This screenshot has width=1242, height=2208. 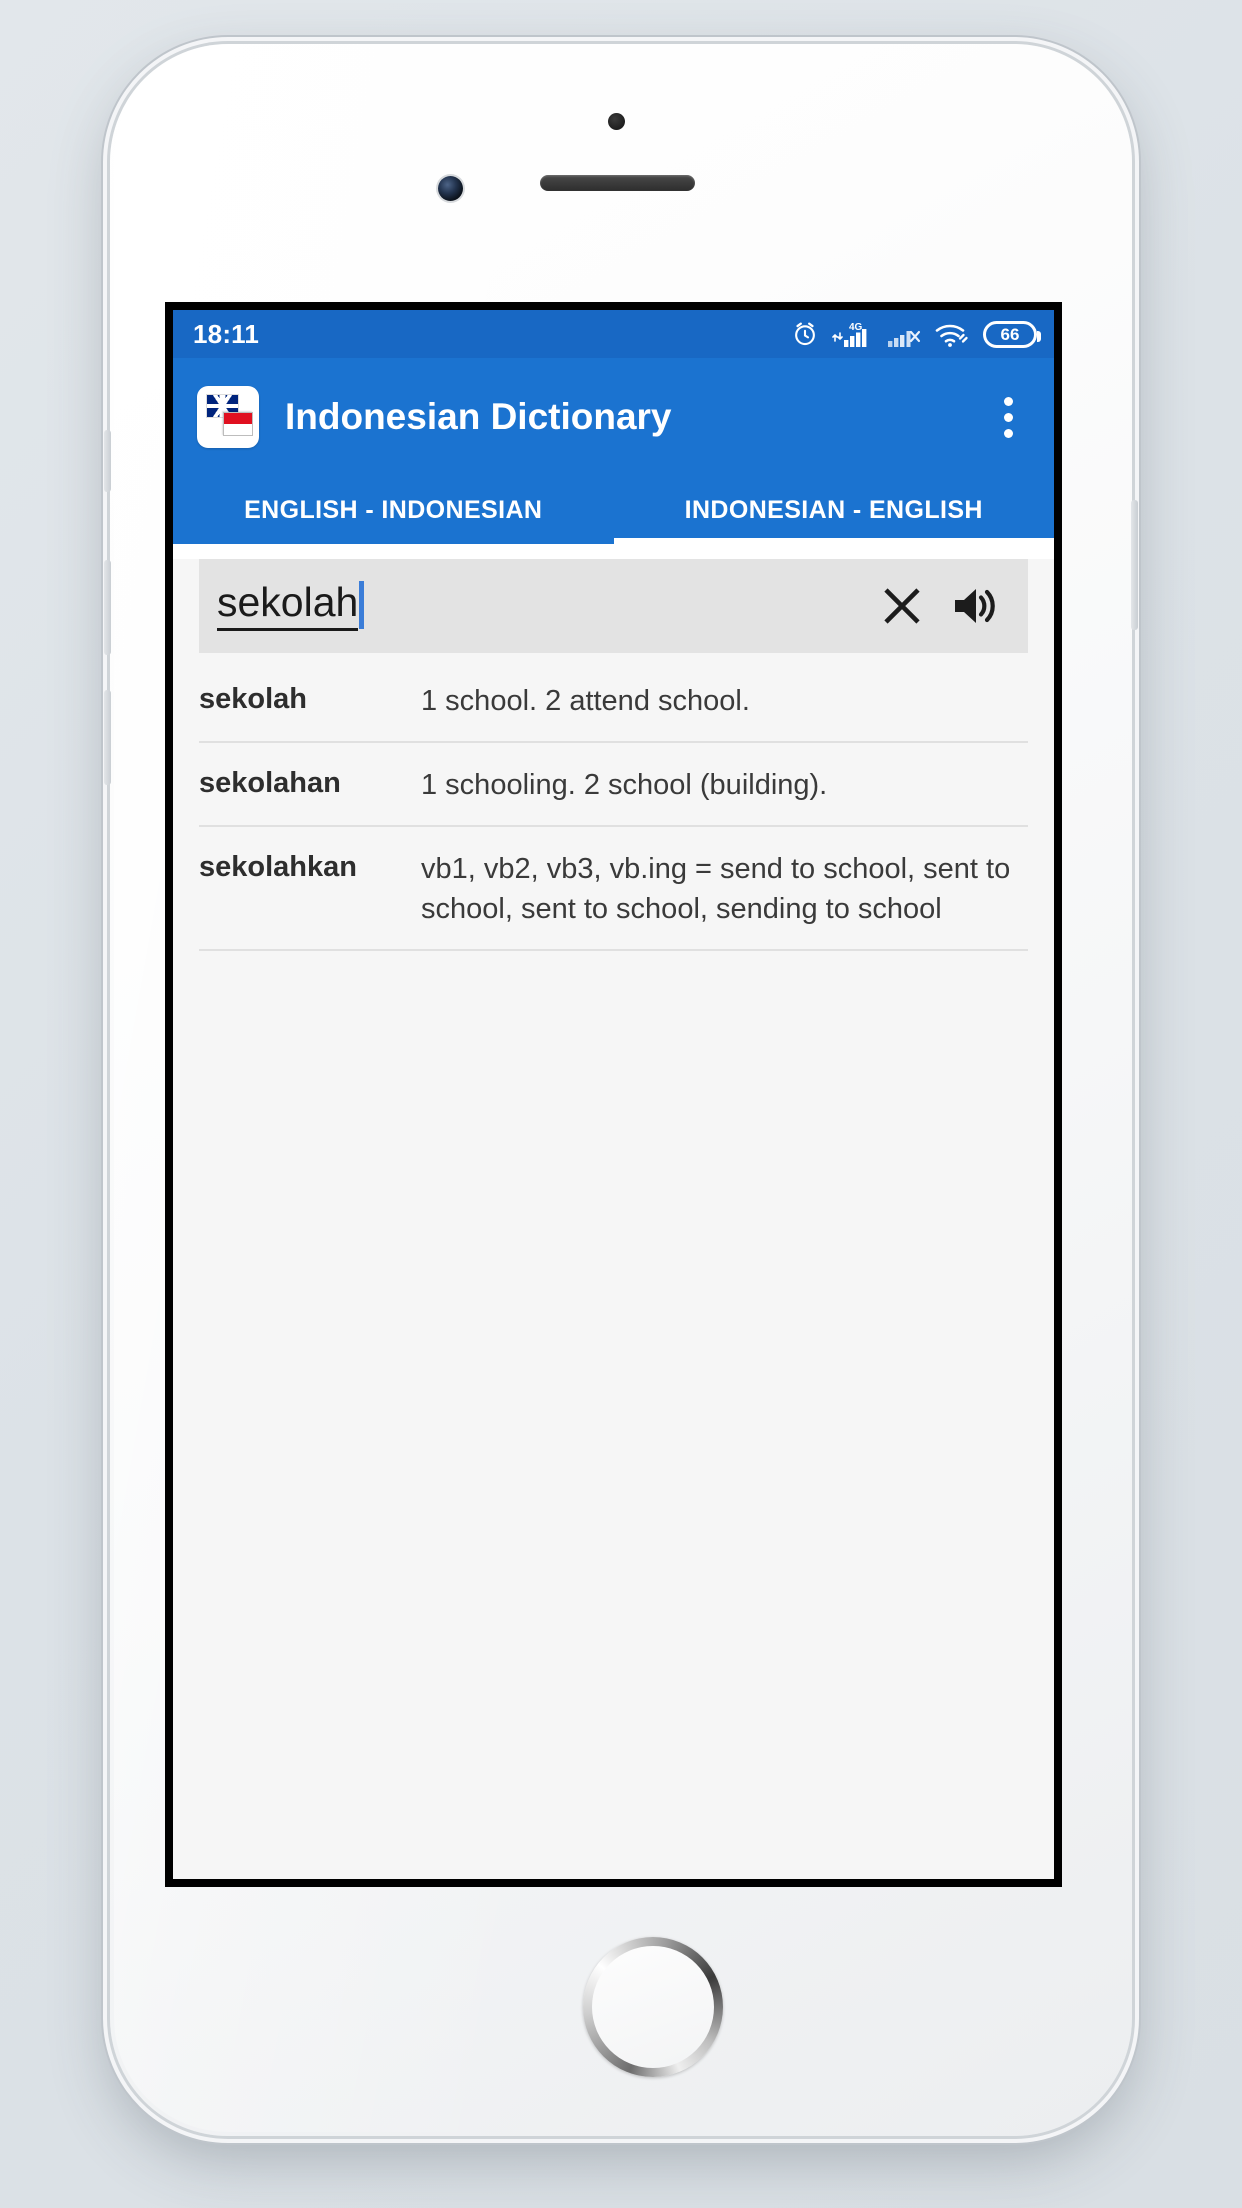 I want to click on result-definition: 1 school. 2 attend school., so click(x=585, y=701).